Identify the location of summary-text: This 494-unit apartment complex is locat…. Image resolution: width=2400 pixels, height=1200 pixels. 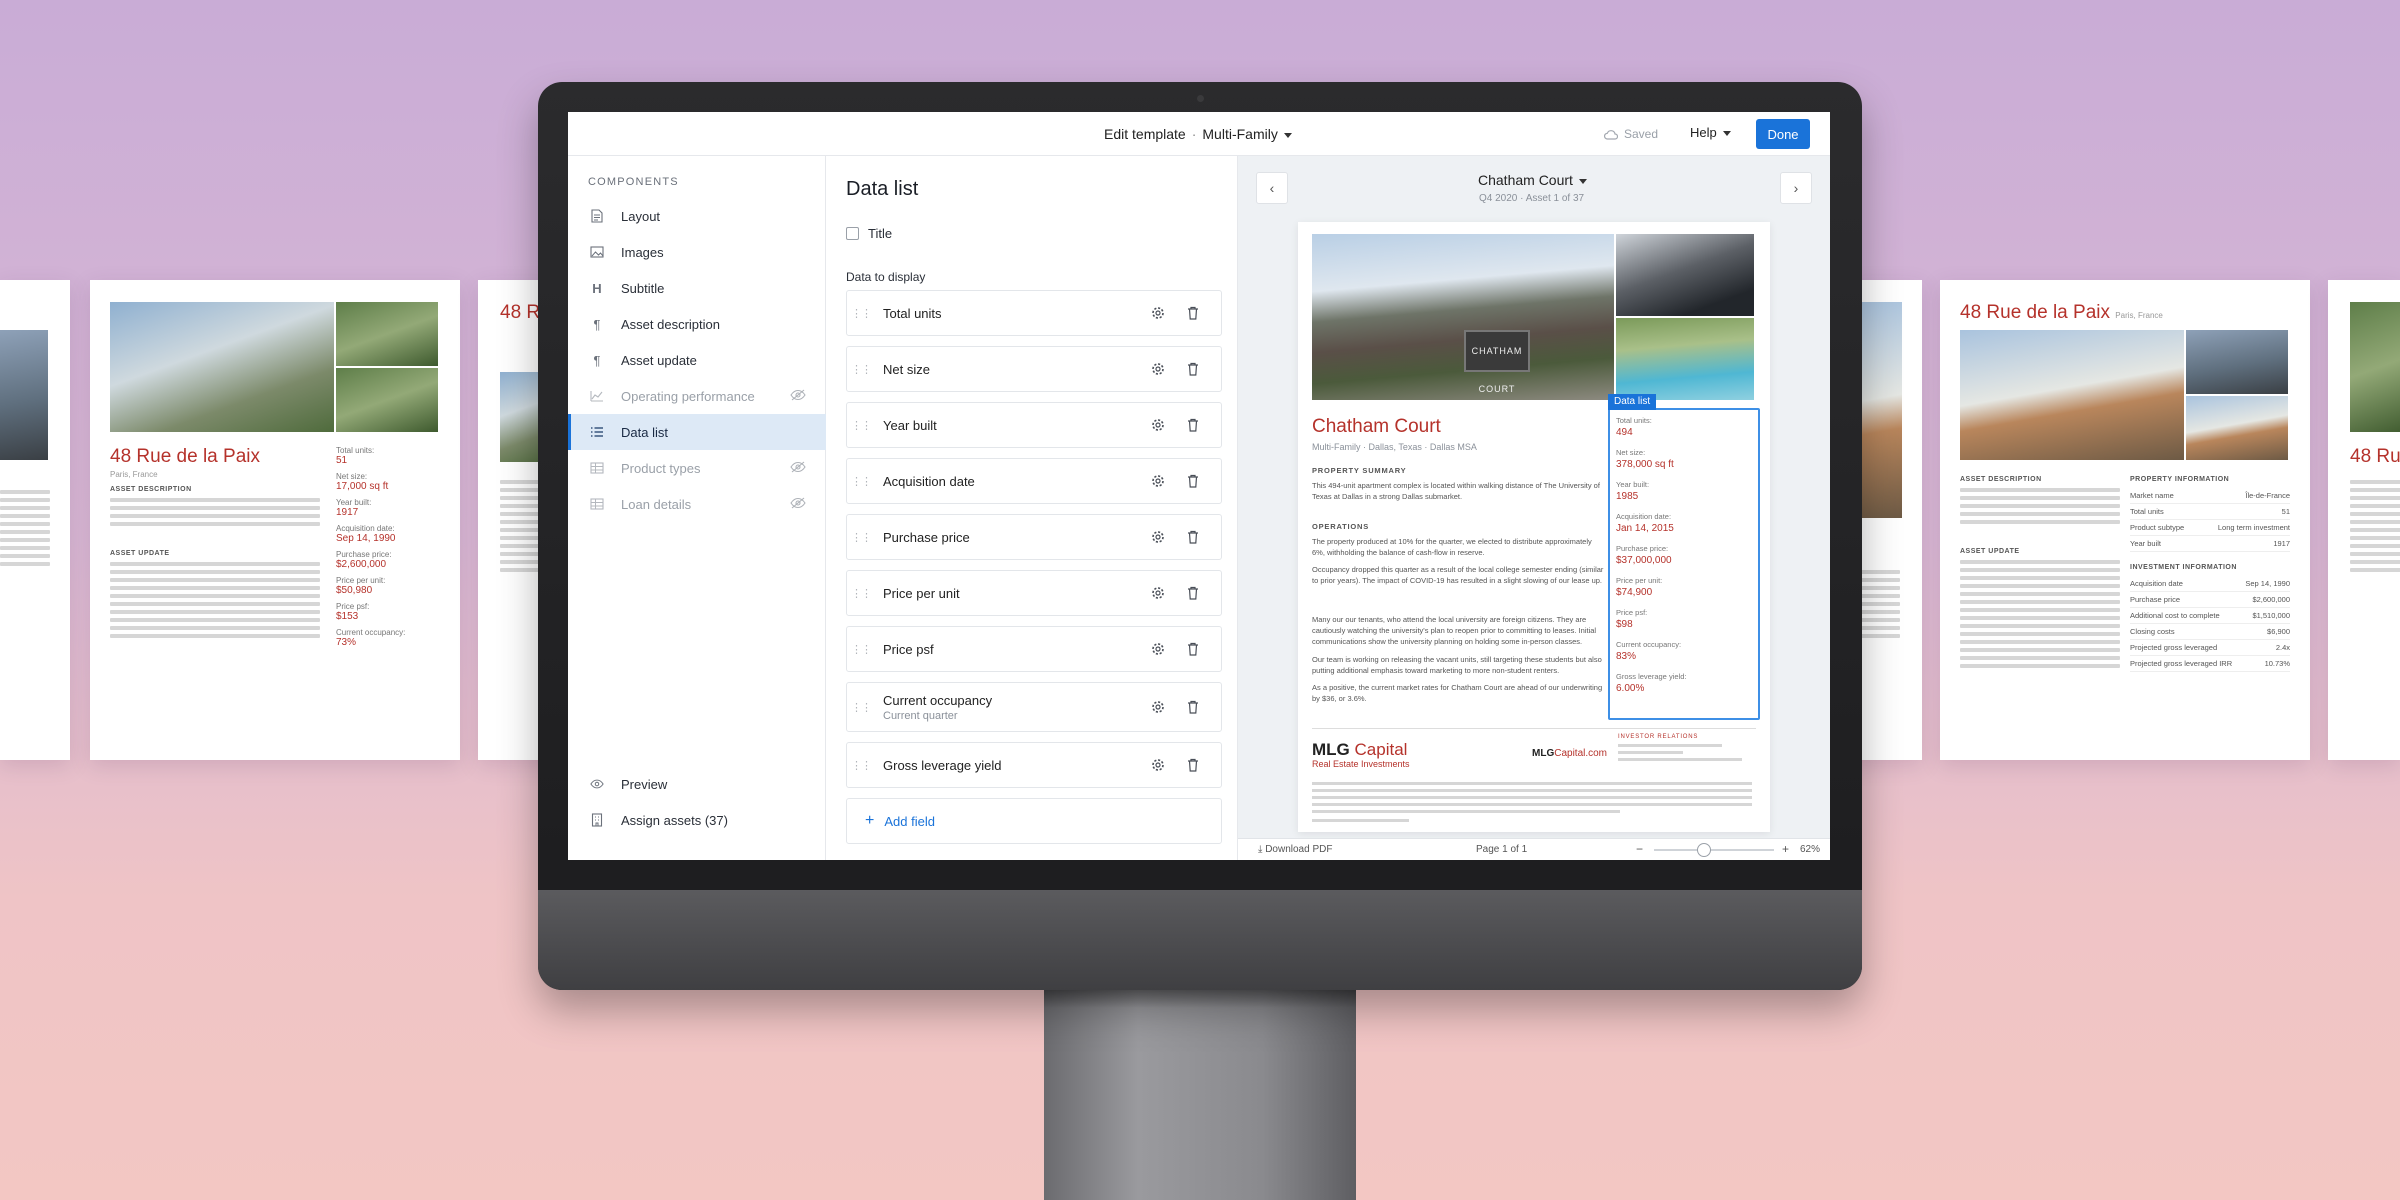
(1456, 491).